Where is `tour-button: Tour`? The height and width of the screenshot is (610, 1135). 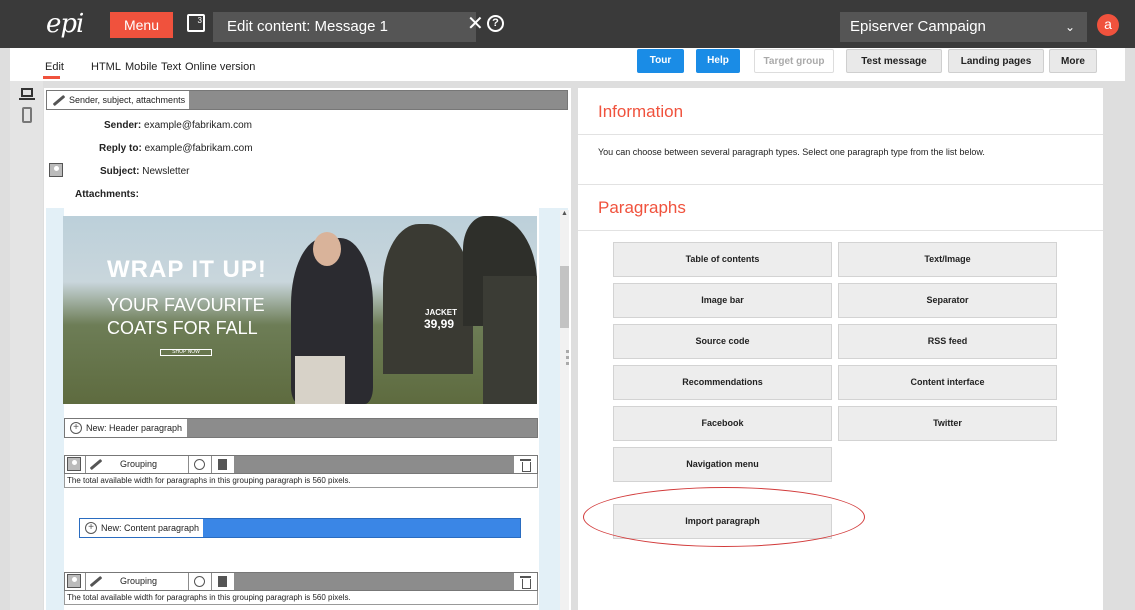 tour-button: Tour is located at coordinates (660, 61).